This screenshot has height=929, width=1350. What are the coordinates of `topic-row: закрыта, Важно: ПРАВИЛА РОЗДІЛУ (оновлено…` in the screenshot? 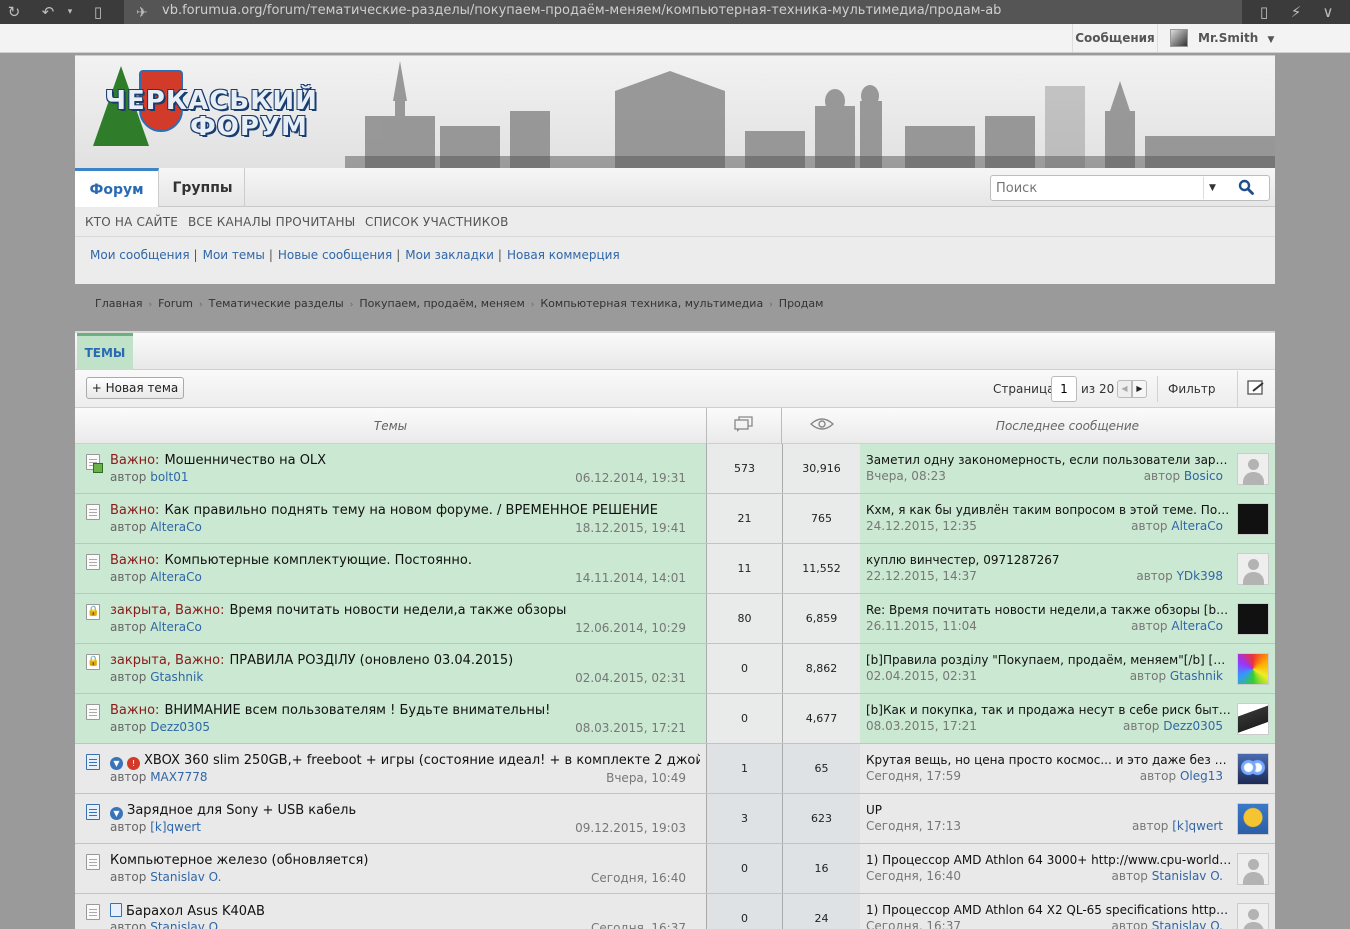 It's located at (675, 669).